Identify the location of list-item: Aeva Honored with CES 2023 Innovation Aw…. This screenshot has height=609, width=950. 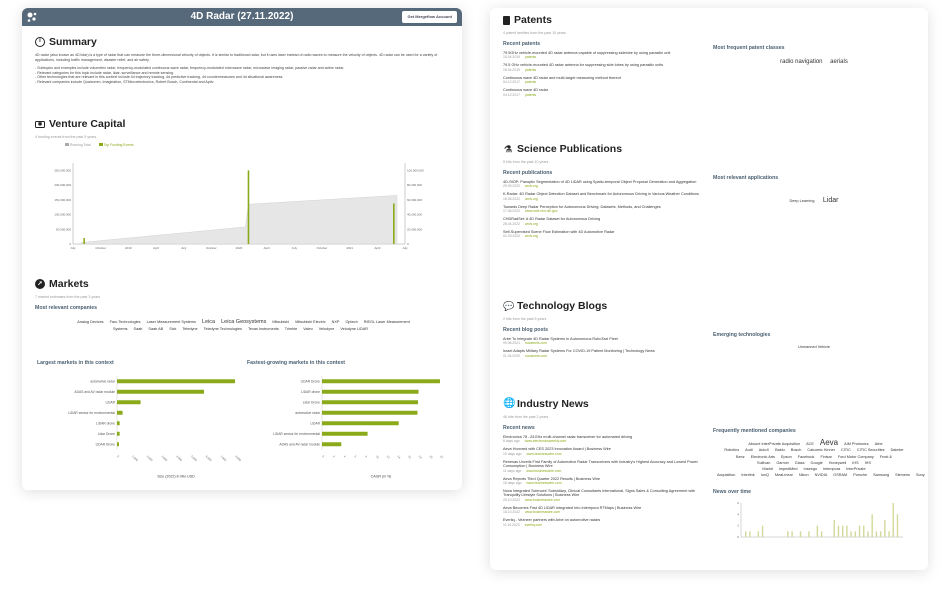
(605, 451).